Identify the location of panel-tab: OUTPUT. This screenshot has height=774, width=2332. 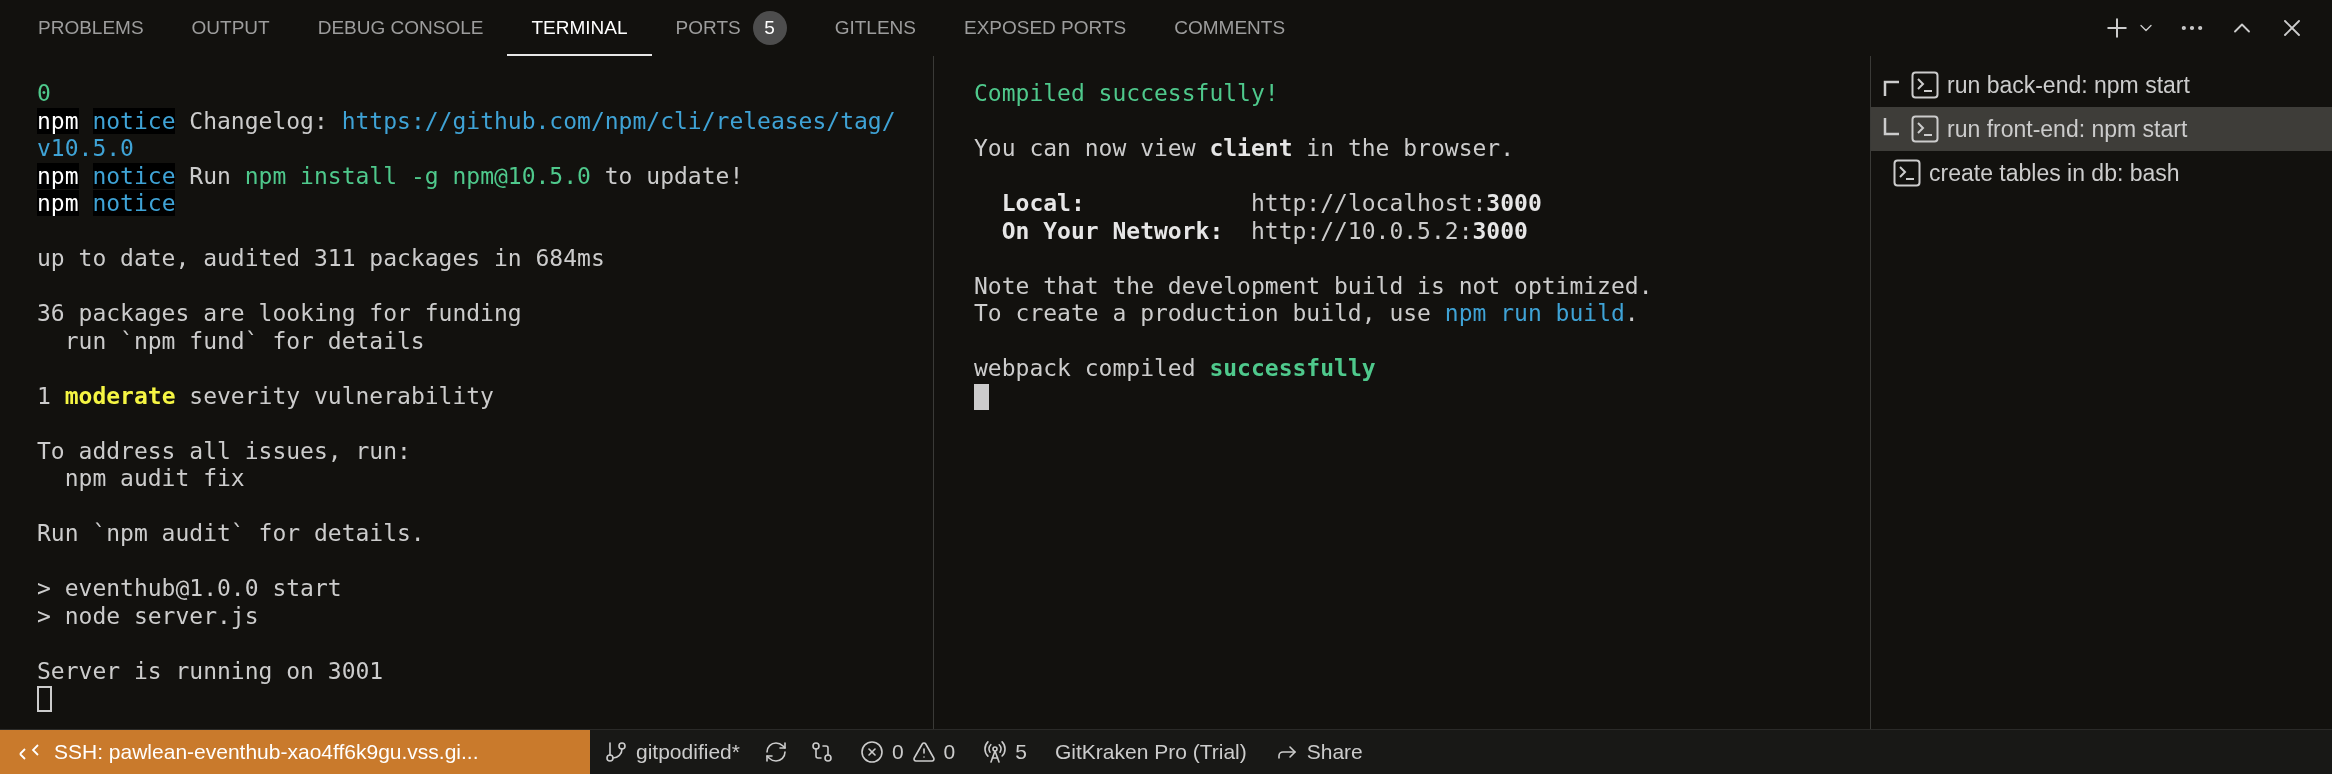
(230, 28).